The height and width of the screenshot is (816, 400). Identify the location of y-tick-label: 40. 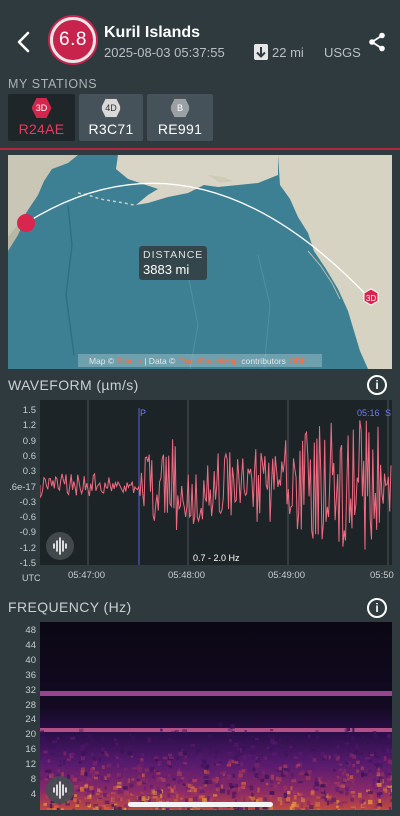
(30, 660).